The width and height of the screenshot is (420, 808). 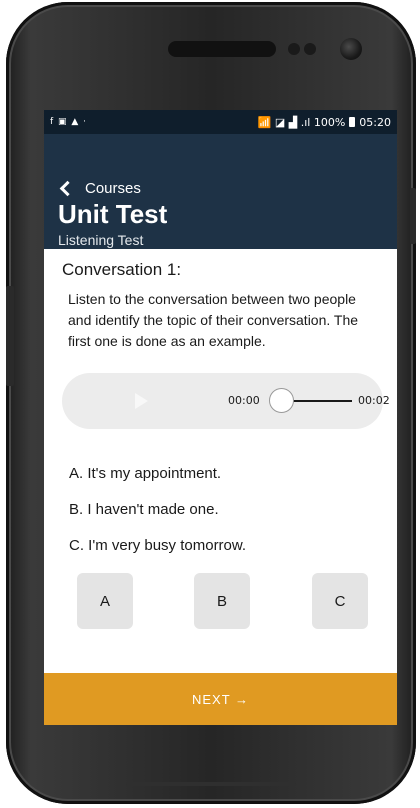 What do you see at coordinates (244, 400) in the screenshot?
I see `audio-current-time: 00:00` at bounding box center [244, 400].